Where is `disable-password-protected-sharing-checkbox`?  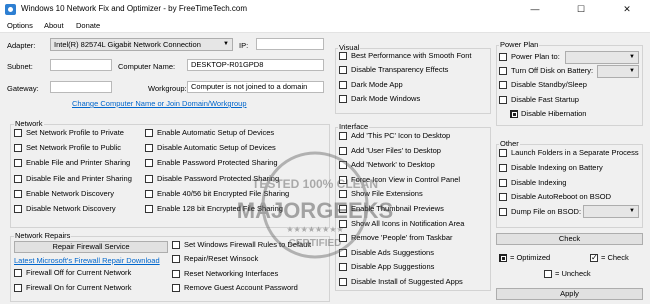 disable-password-protected-sharing-checkbox is located at coordinates (149, 178).